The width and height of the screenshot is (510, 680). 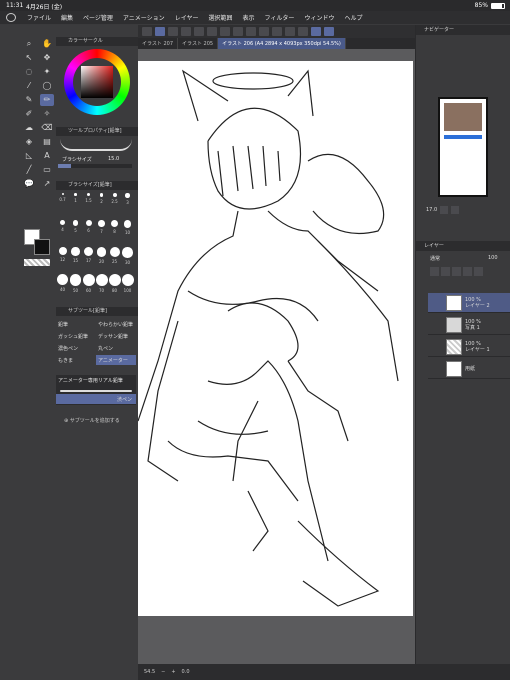 What do you see at coordinates (47, 128) in the screenshot?
I see `eraser-icon: ⌫` at bounding box center [47, 128].